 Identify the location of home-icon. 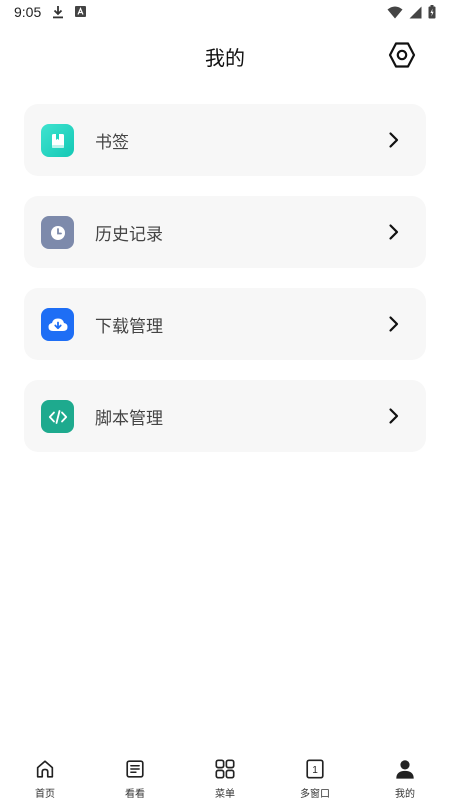
(45, 769).